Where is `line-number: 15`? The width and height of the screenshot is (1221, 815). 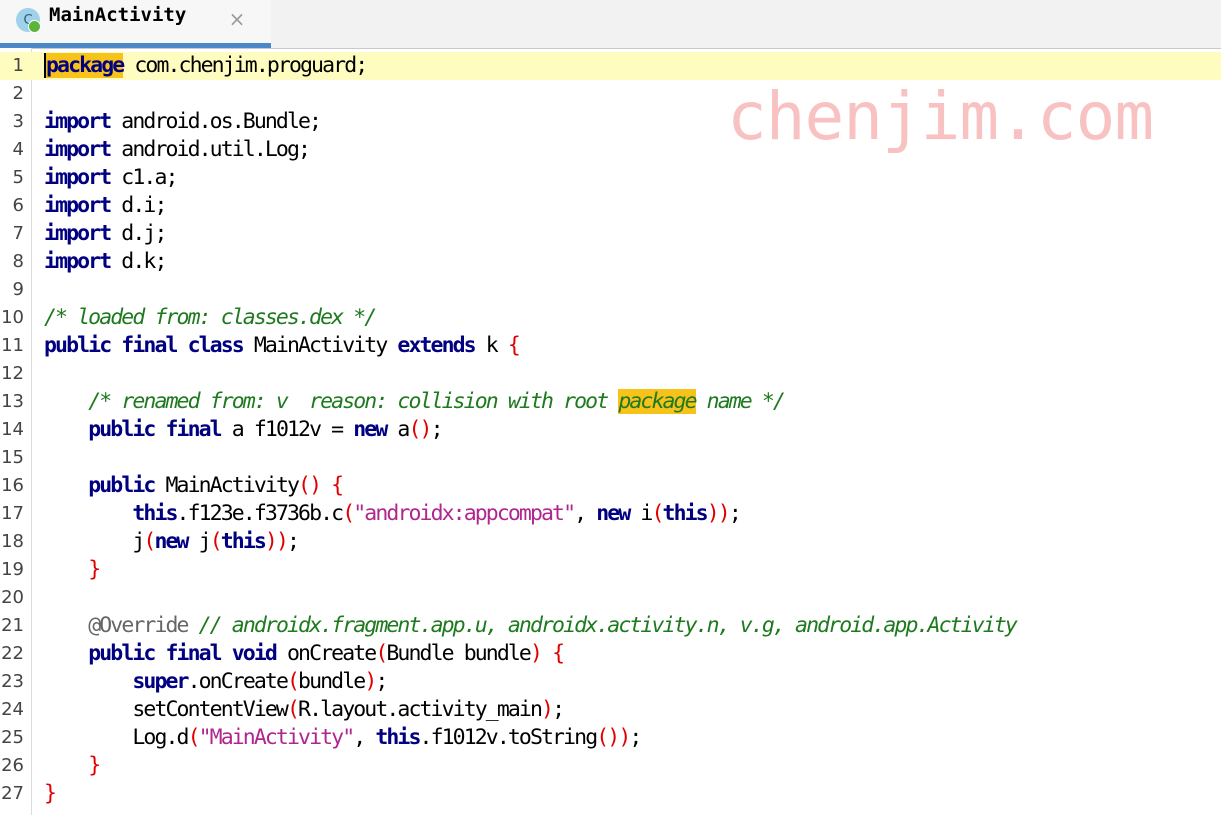 line-number: 15 is located at coordinates (12, 457).